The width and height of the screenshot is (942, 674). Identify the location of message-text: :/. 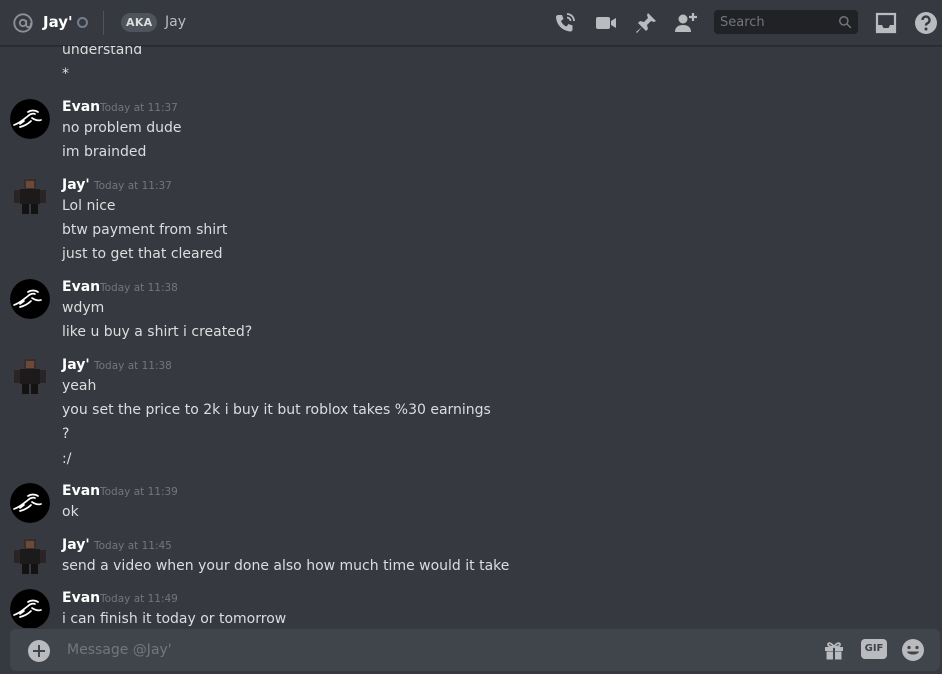
(67, 459).